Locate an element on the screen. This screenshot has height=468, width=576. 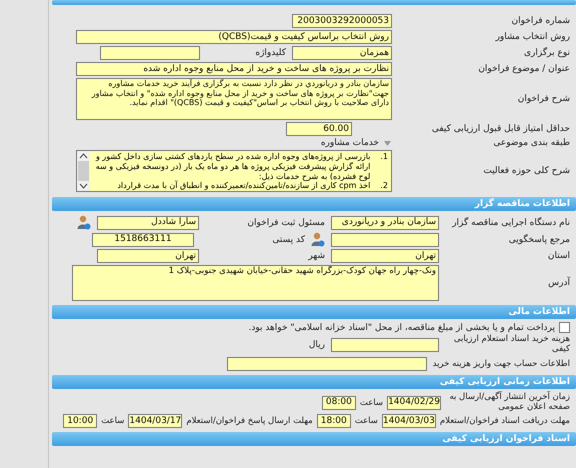
checkbox-label: پرداخت تمام و یا بخشی از مبلغ مناقصه، از محل "اسناد خزانه اسلامی" خواهد بود. is located at coordinates (401, 327).